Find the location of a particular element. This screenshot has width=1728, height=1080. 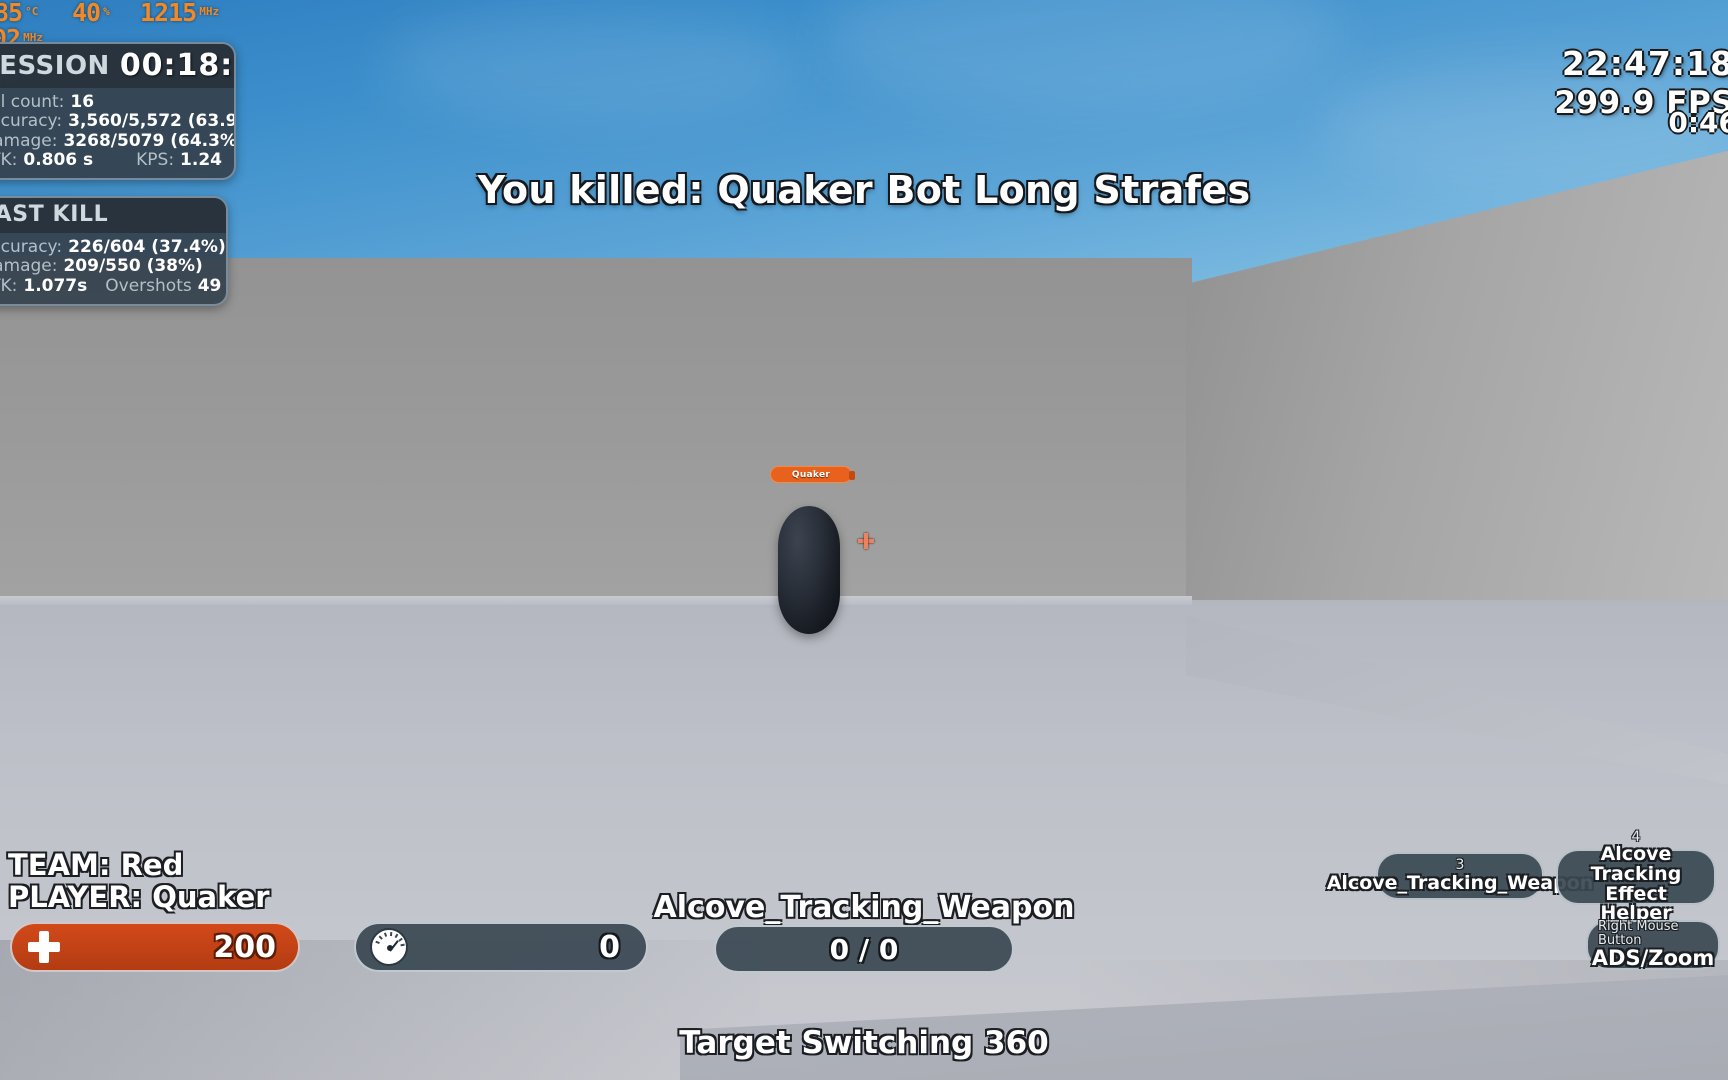

stat-row: Accuracy: 226/604 (37.4%) is located at coordinates (113, 247).